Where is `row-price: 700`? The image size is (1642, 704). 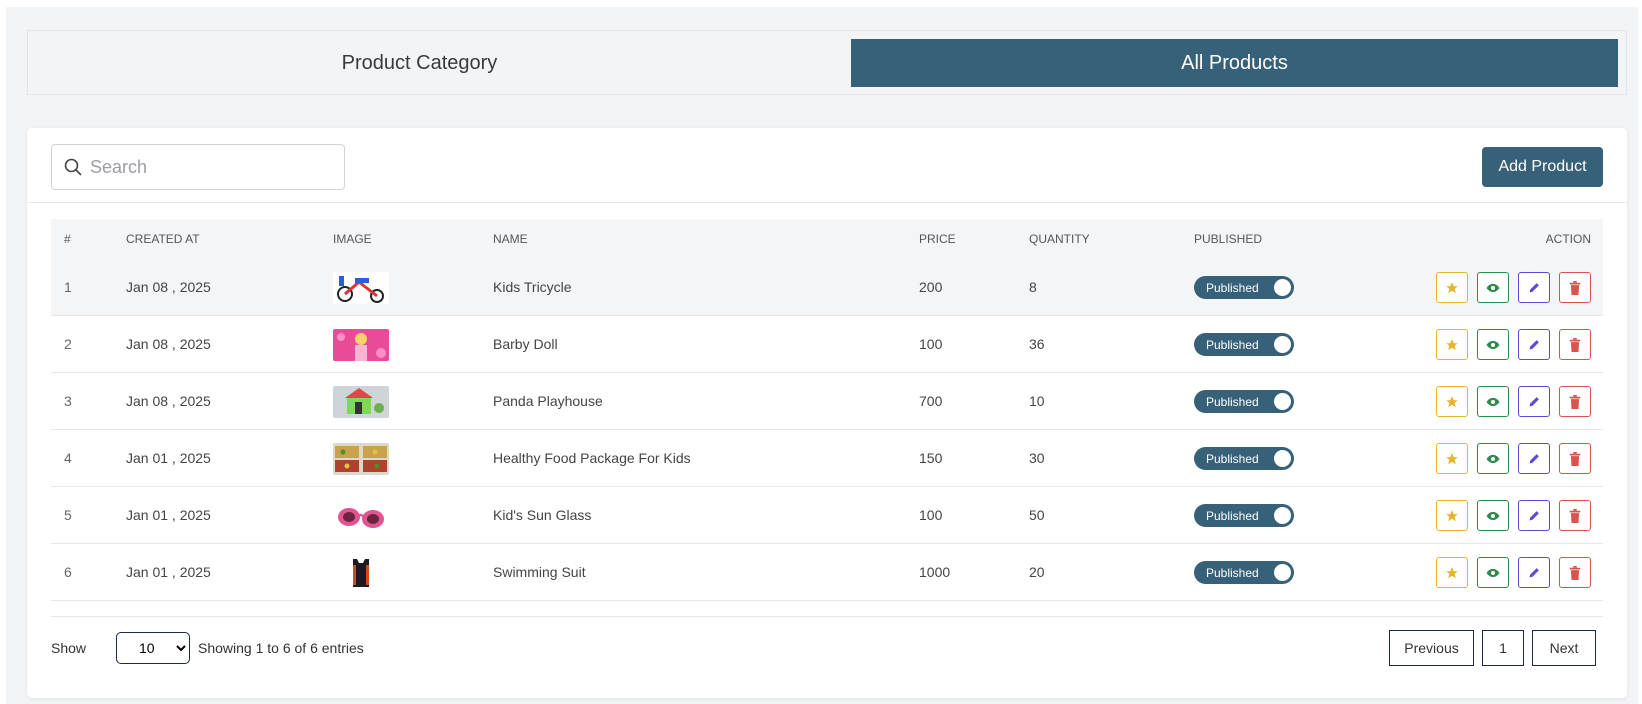
row-price: 700 is located at coordinates (931, 401).